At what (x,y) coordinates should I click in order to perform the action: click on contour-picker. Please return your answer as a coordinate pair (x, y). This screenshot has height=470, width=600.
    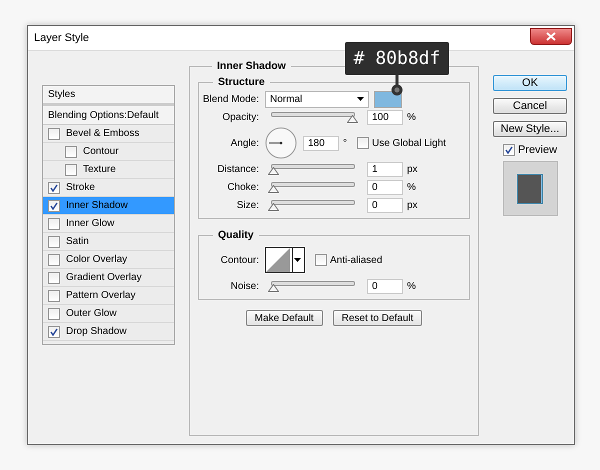
    Looking at the image, I should click on (285, 260).